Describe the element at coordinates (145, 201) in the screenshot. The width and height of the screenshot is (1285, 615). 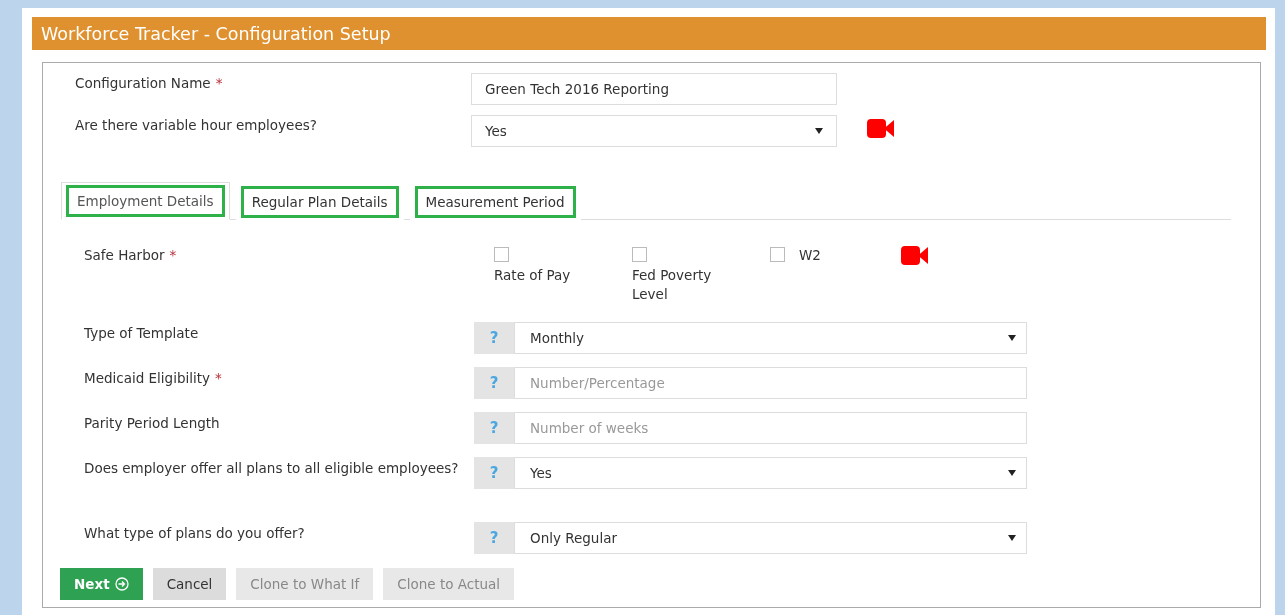
I see `tab: Employment Details` at that location.